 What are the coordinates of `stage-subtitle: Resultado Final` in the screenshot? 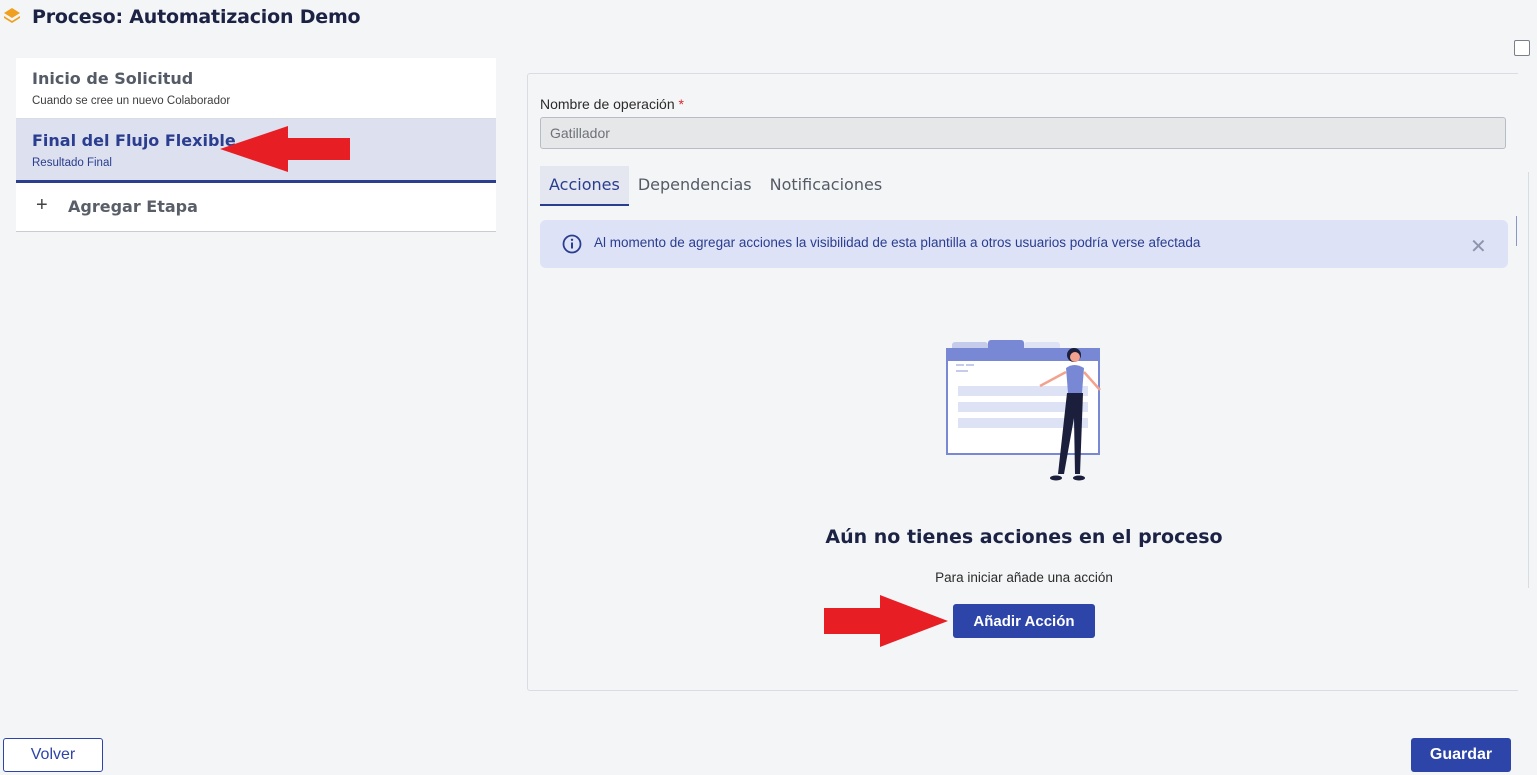 It's located at (72, 163).